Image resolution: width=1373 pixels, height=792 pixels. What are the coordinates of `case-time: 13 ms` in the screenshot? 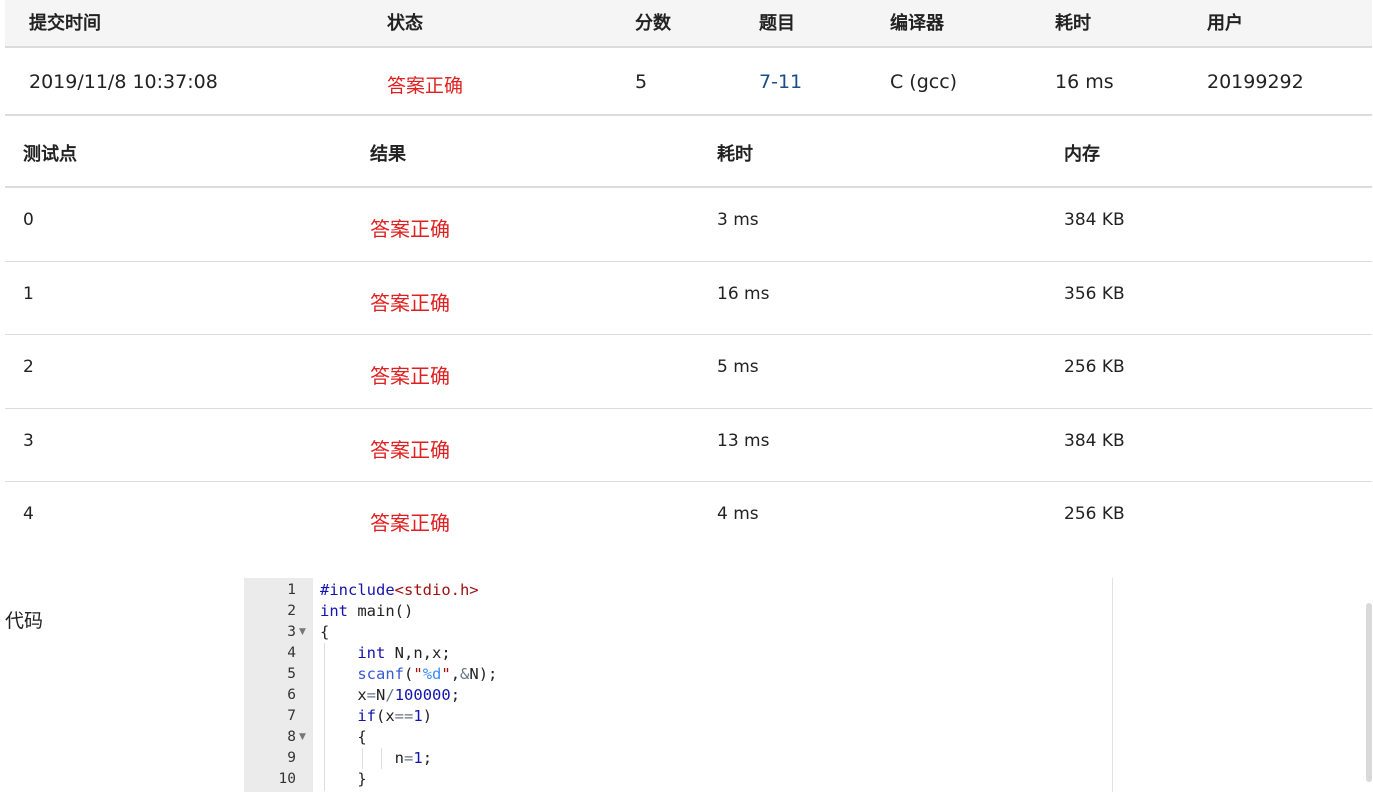 It's located at (743, 440).